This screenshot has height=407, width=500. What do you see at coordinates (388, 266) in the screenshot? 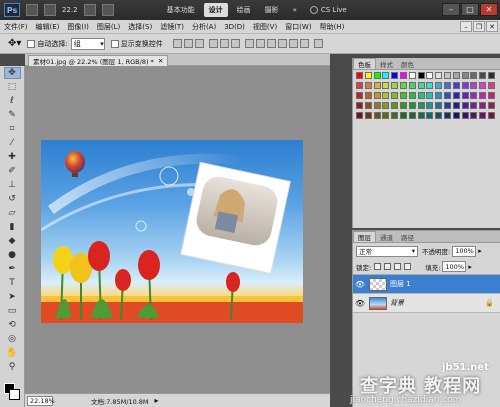
I see `lock-image-icon` at bounding box center [388, 266].